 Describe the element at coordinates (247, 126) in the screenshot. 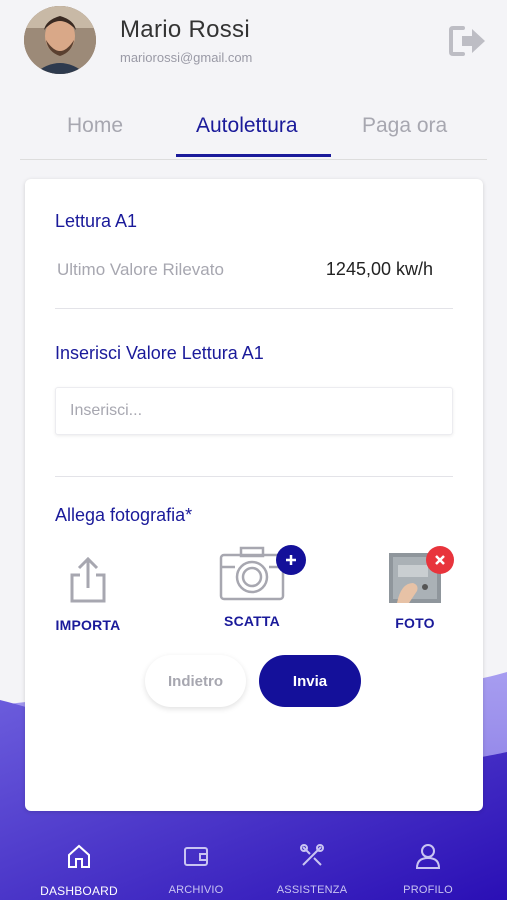

I see `tab-autolettura: Autolettura` at that location.